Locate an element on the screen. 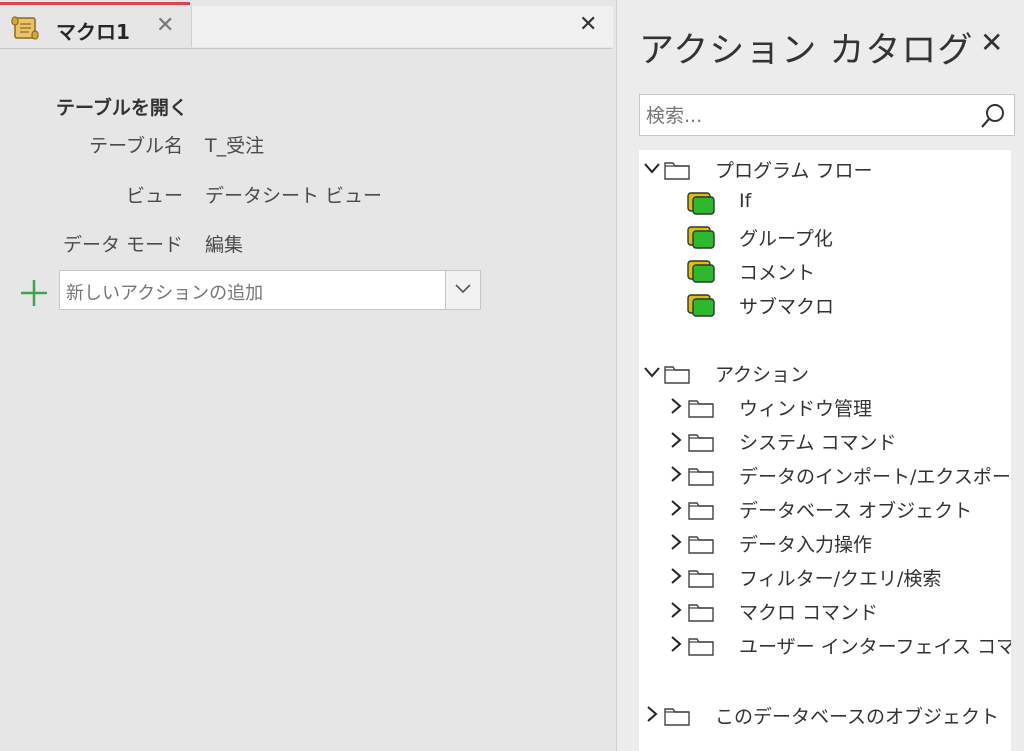 This screenshot has height=751, width=1024. tree-group-label: このデータベースのオブジェクト is located at coordinates (857, 717).